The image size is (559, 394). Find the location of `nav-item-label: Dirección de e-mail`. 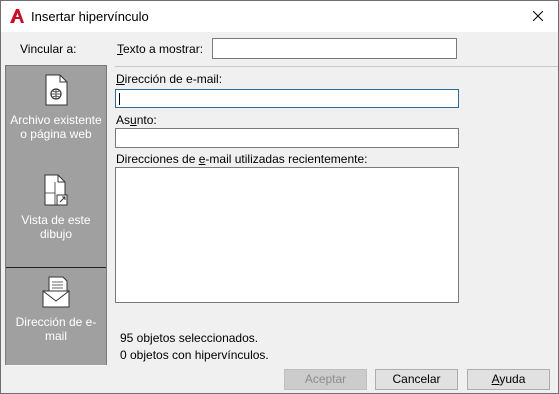

nav-item-label: Dirección de e-mail is located at coordinates (56, 329).